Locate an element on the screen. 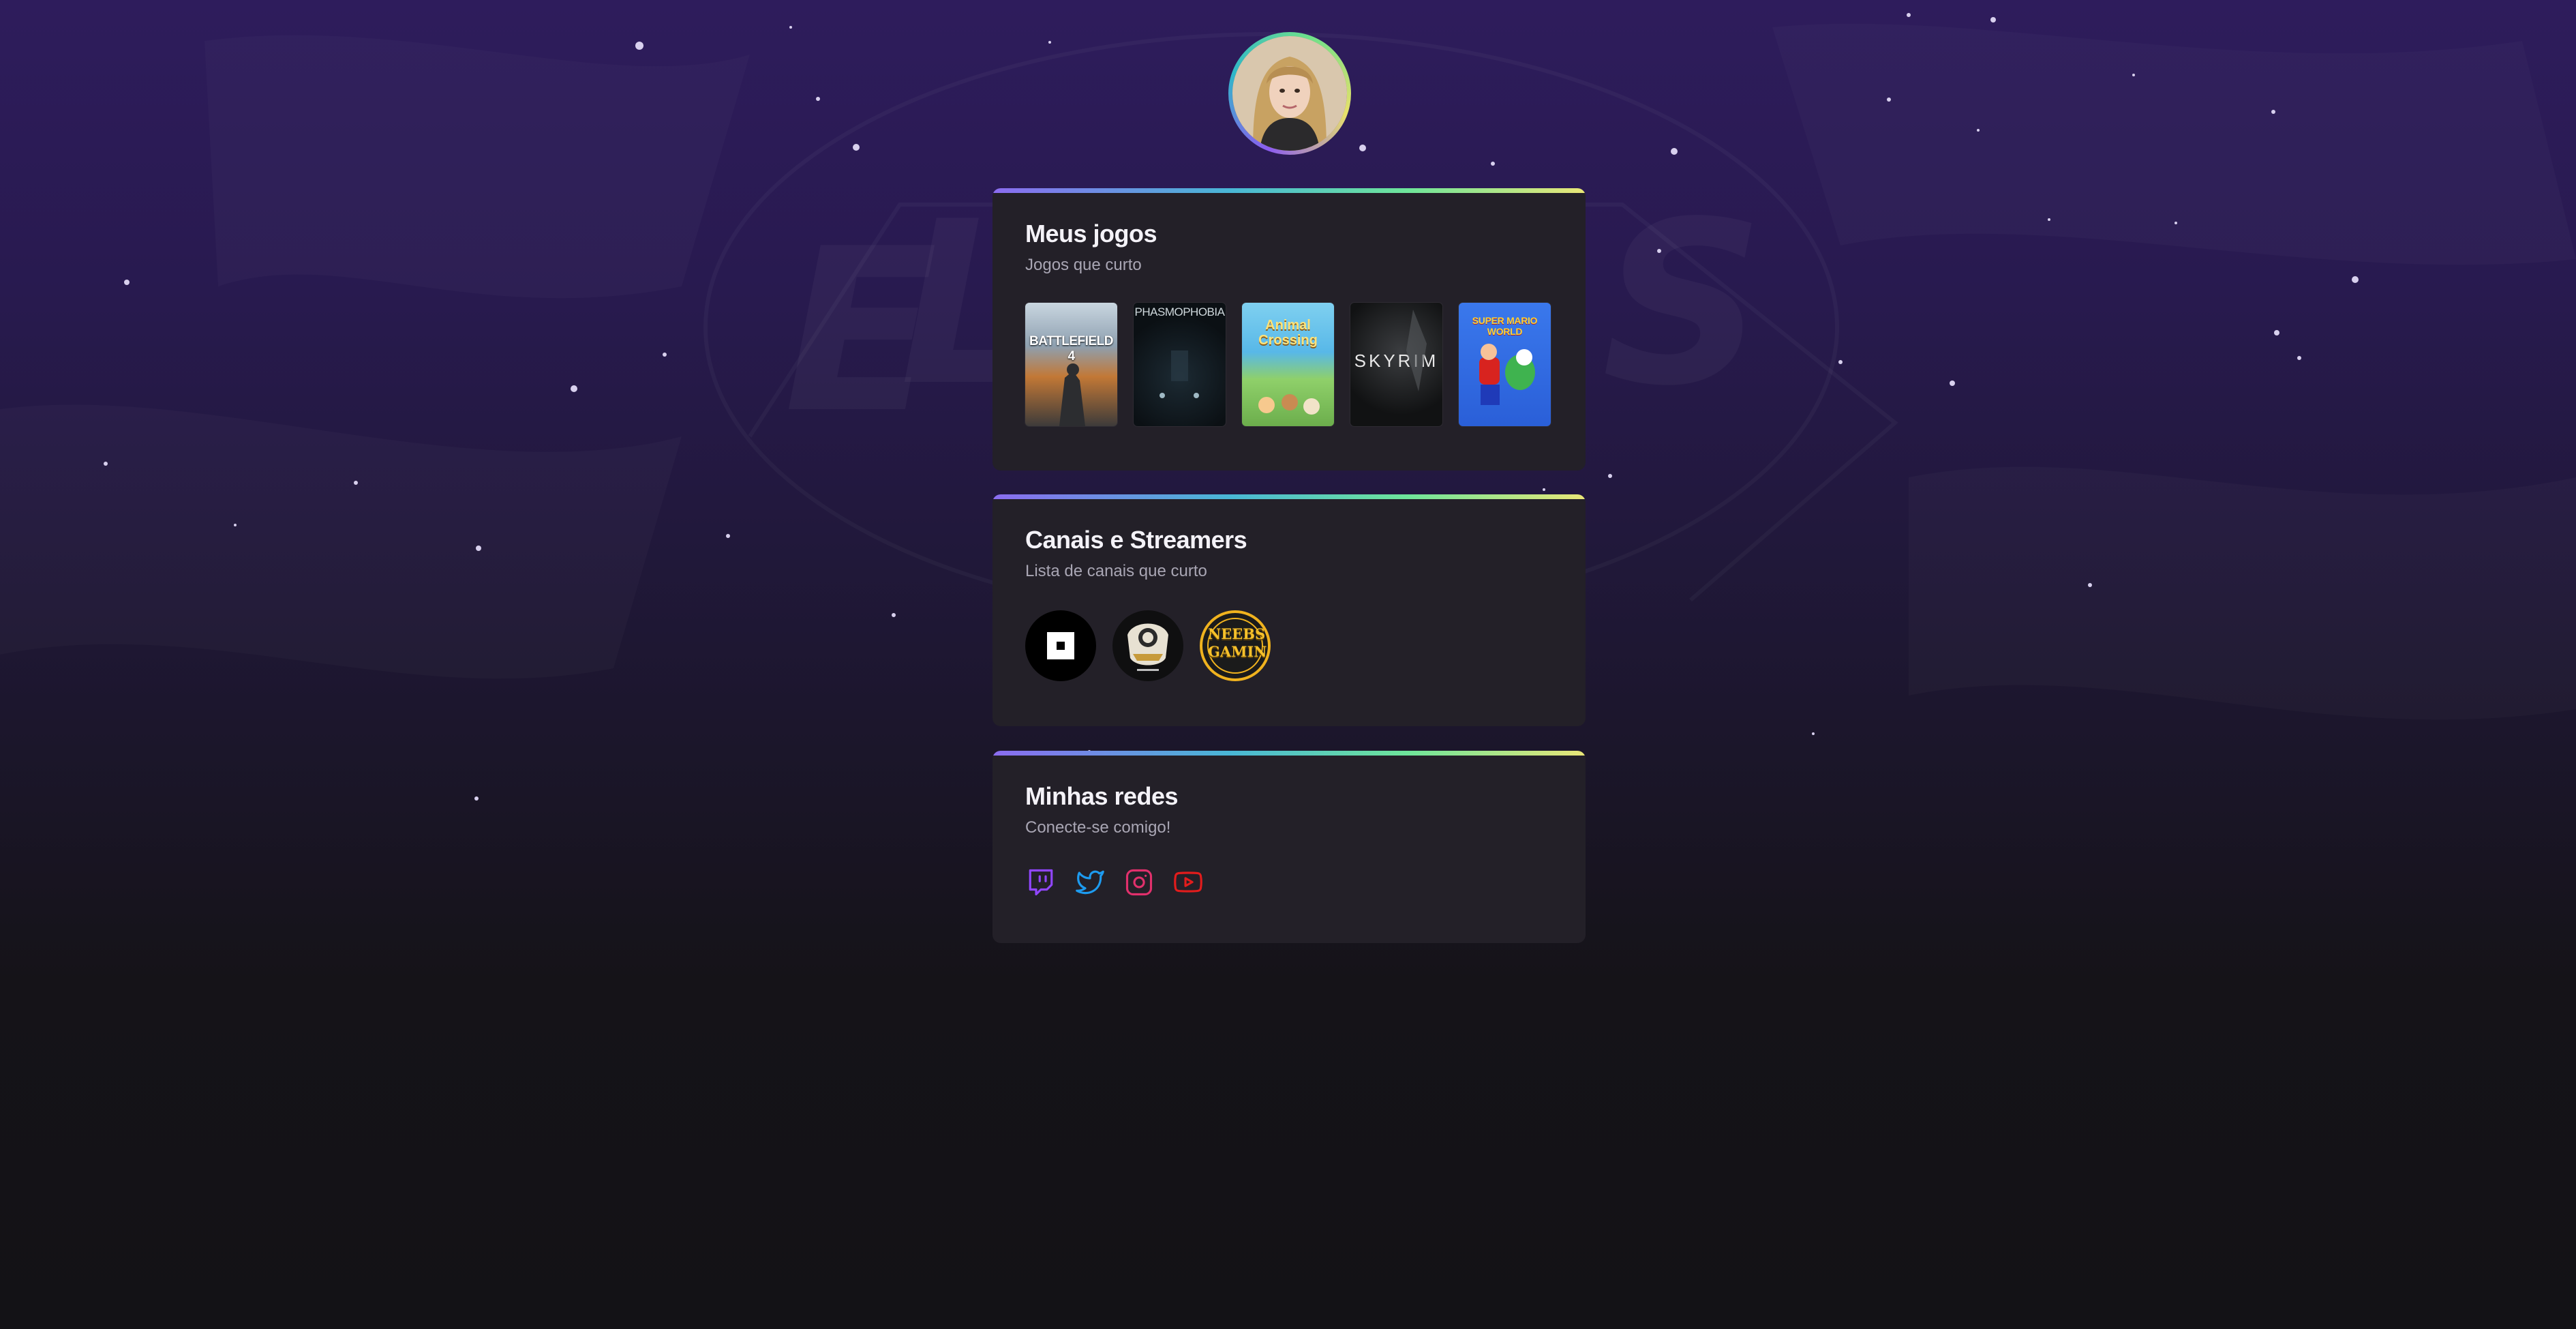 The height and width of the screenshot is (1329, 2576). twitter-icon is located at coordinates (1090, 882).